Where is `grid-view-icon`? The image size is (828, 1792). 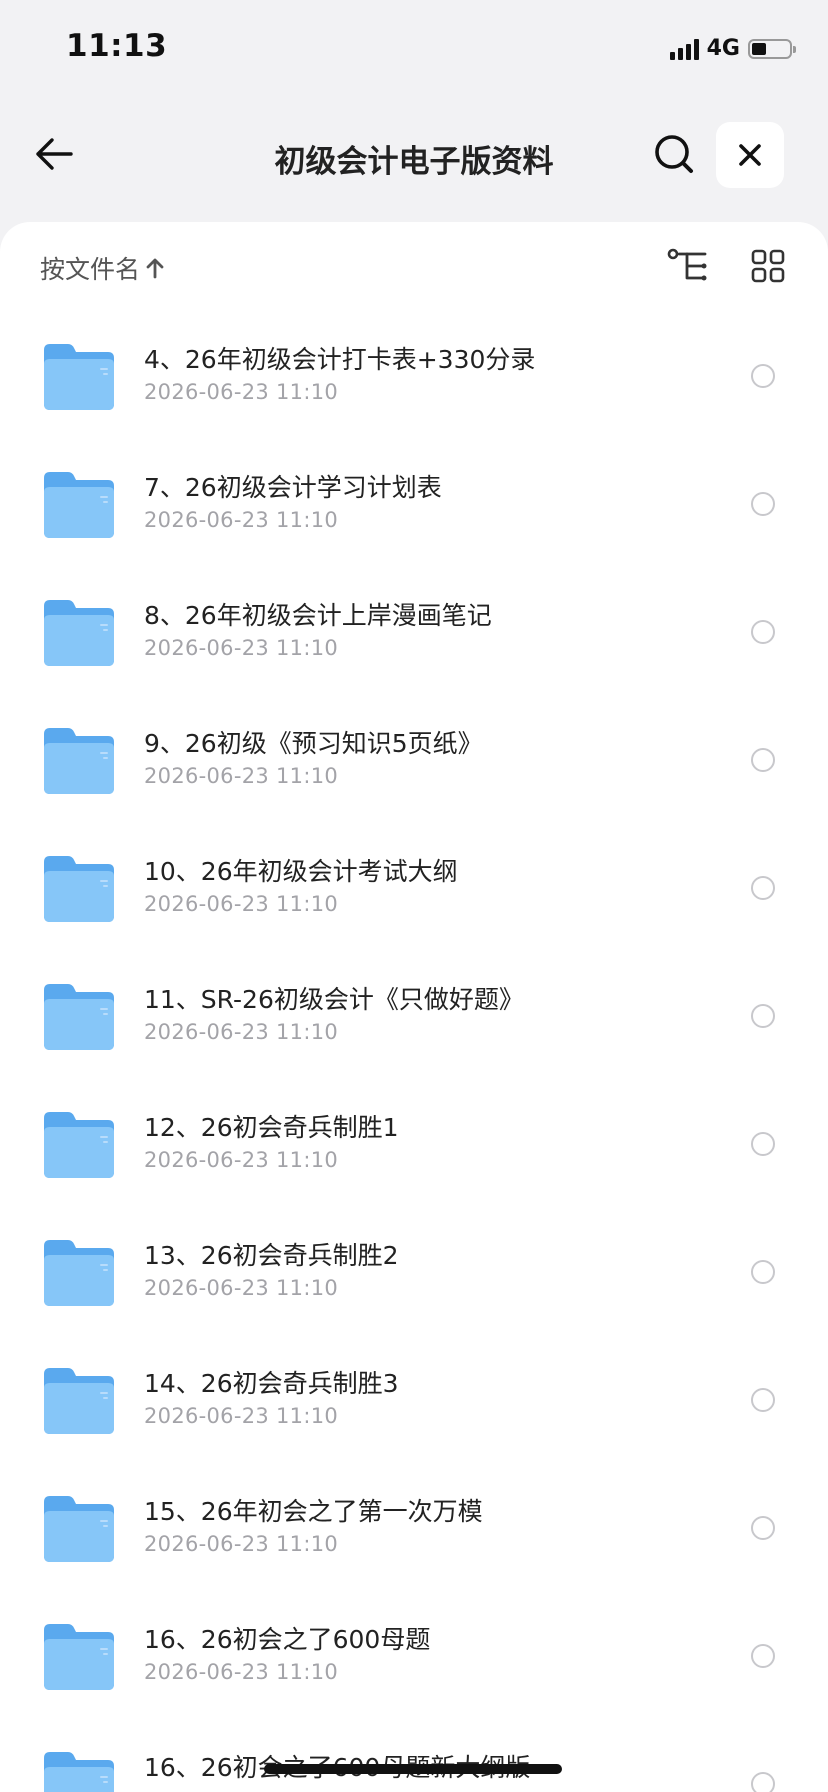 grid-view-icon is located at coordinates (768, 266).